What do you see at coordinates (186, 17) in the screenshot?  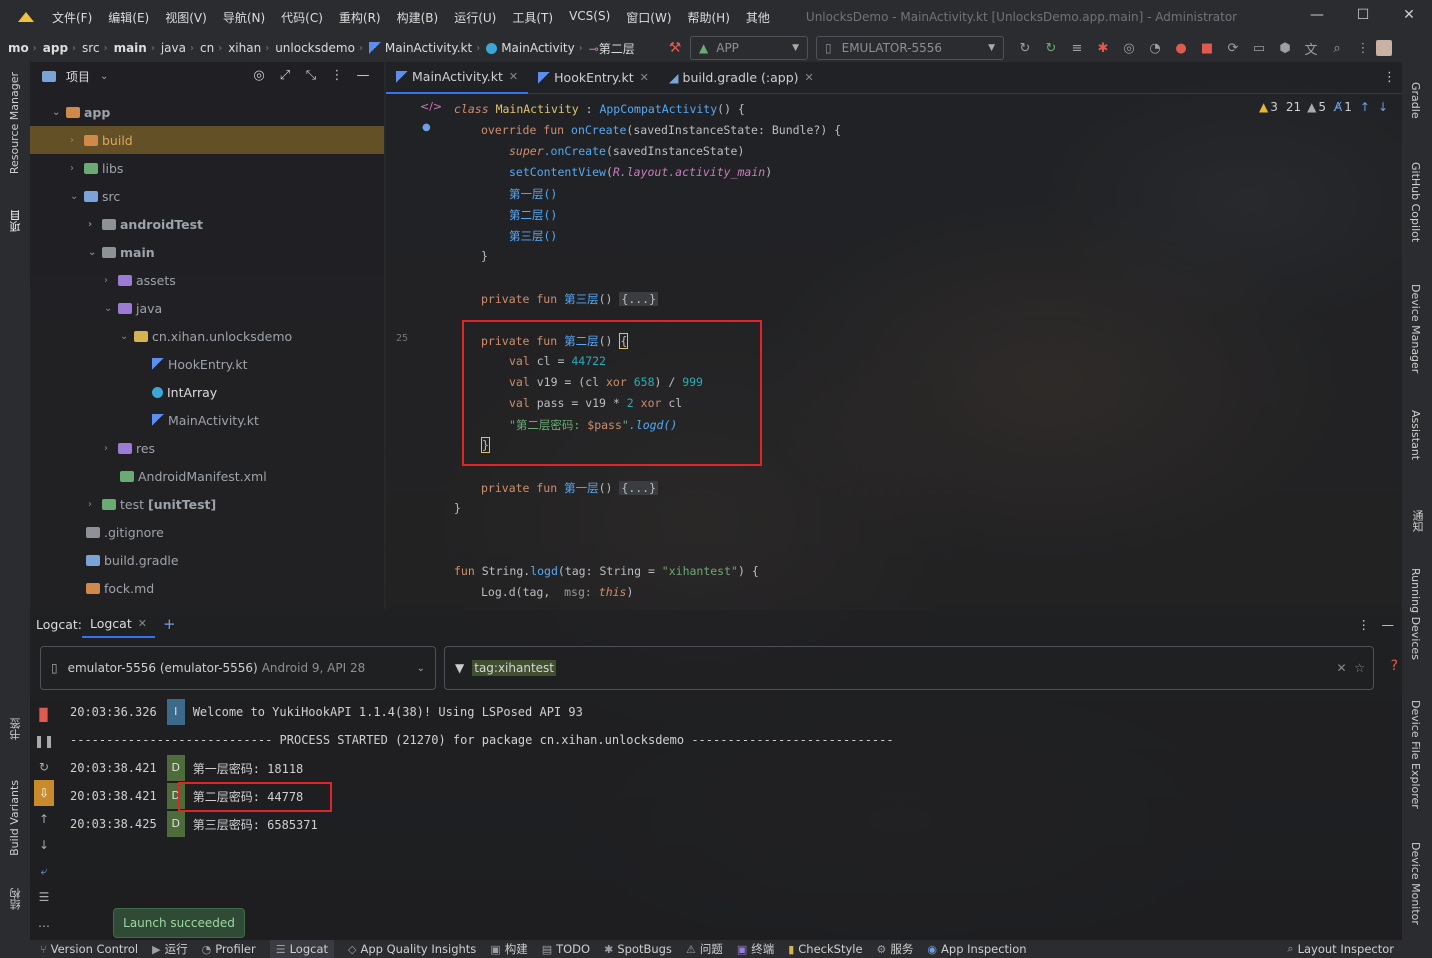 I see `menu-view: 视图(V)` at bounding box center [186, 17].